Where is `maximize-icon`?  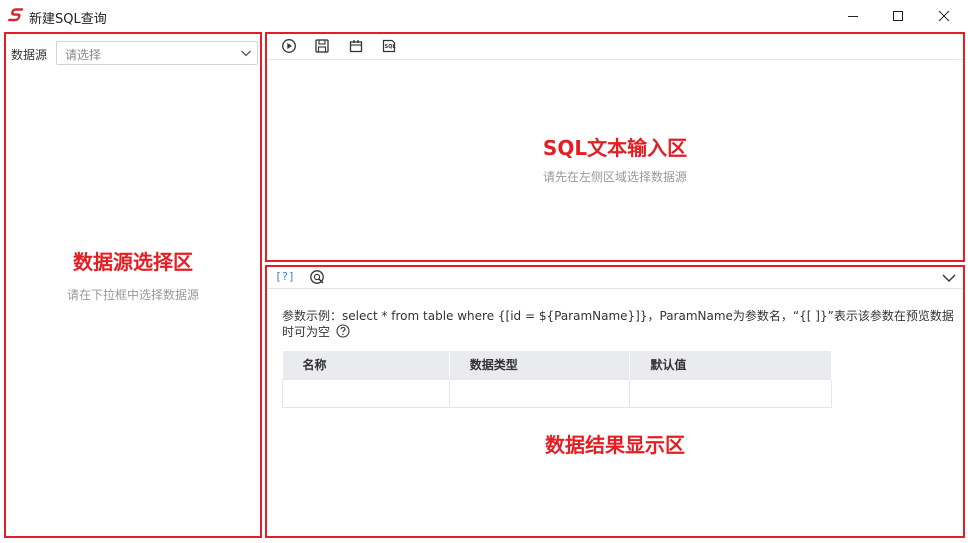 maximize-icon is located at coordinates (898, 15).